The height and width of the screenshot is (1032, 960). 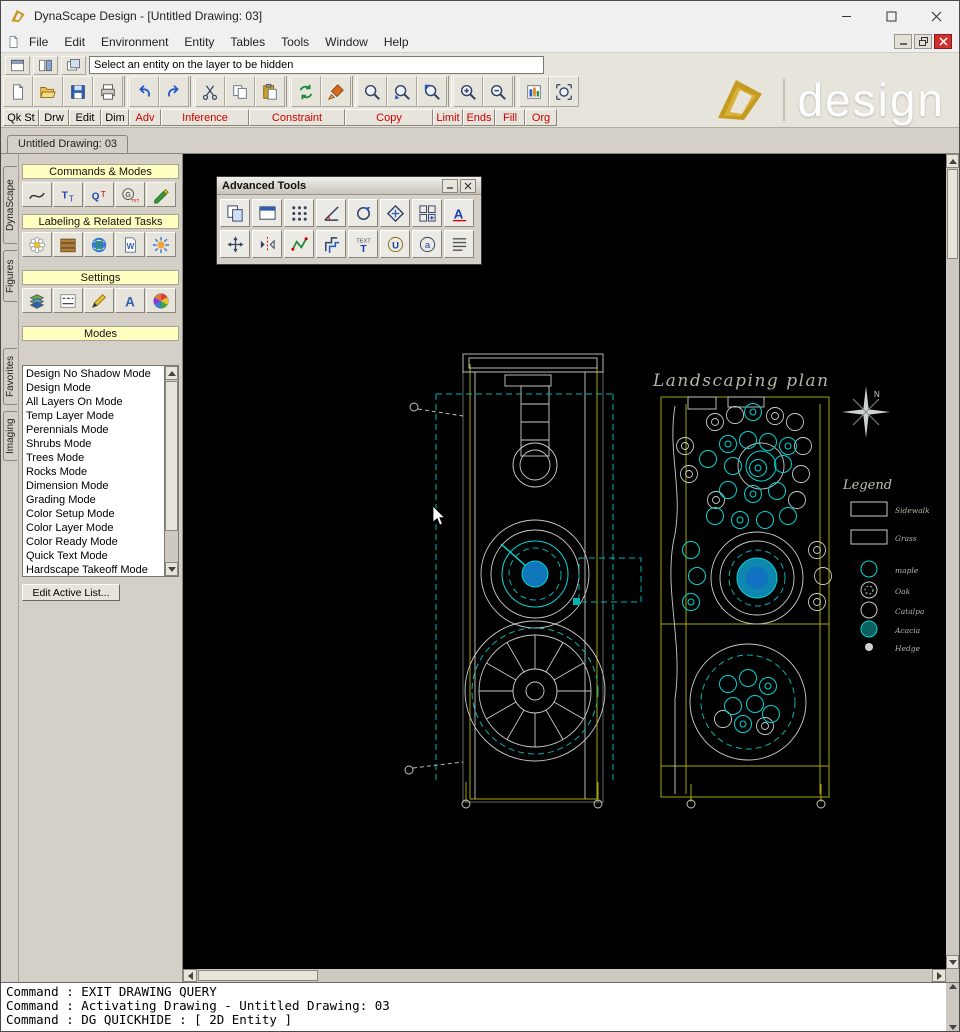 What do you see at coordinates (93, 430) in the screenshot?
I see `mode-item: Perennials Mode` at bounding box center [93, 430].